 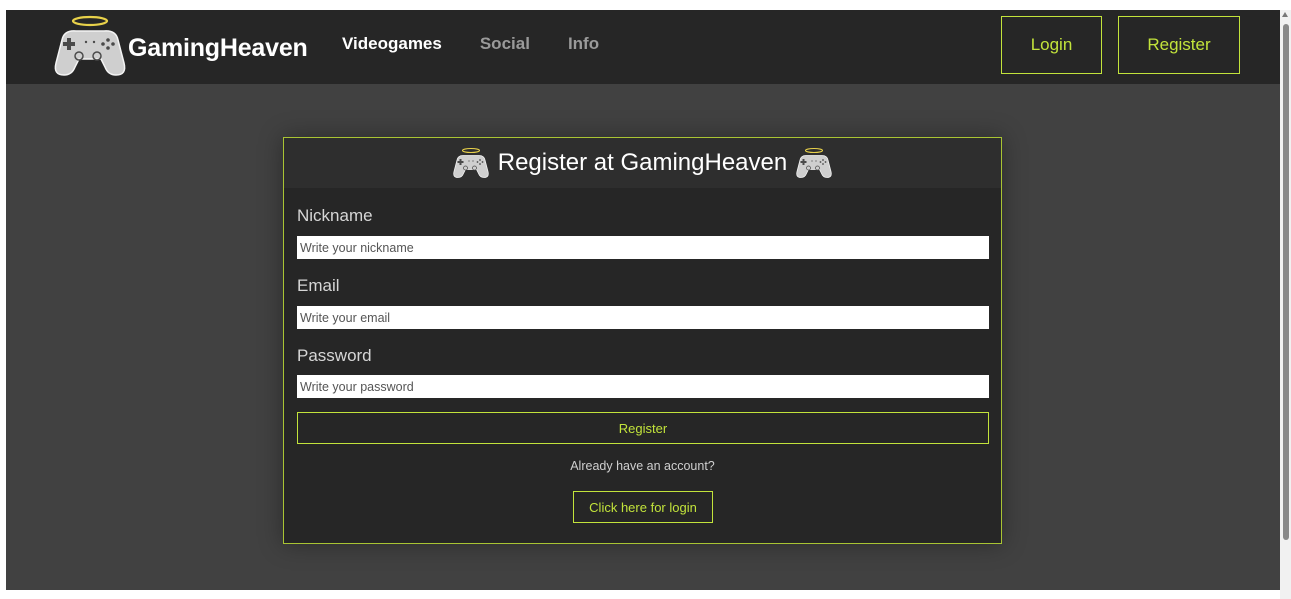 What do you see at coordinates (218, 47) in the screenshot?
I see `brand-name: GamingHeaven` at bounding box center [218, 47].